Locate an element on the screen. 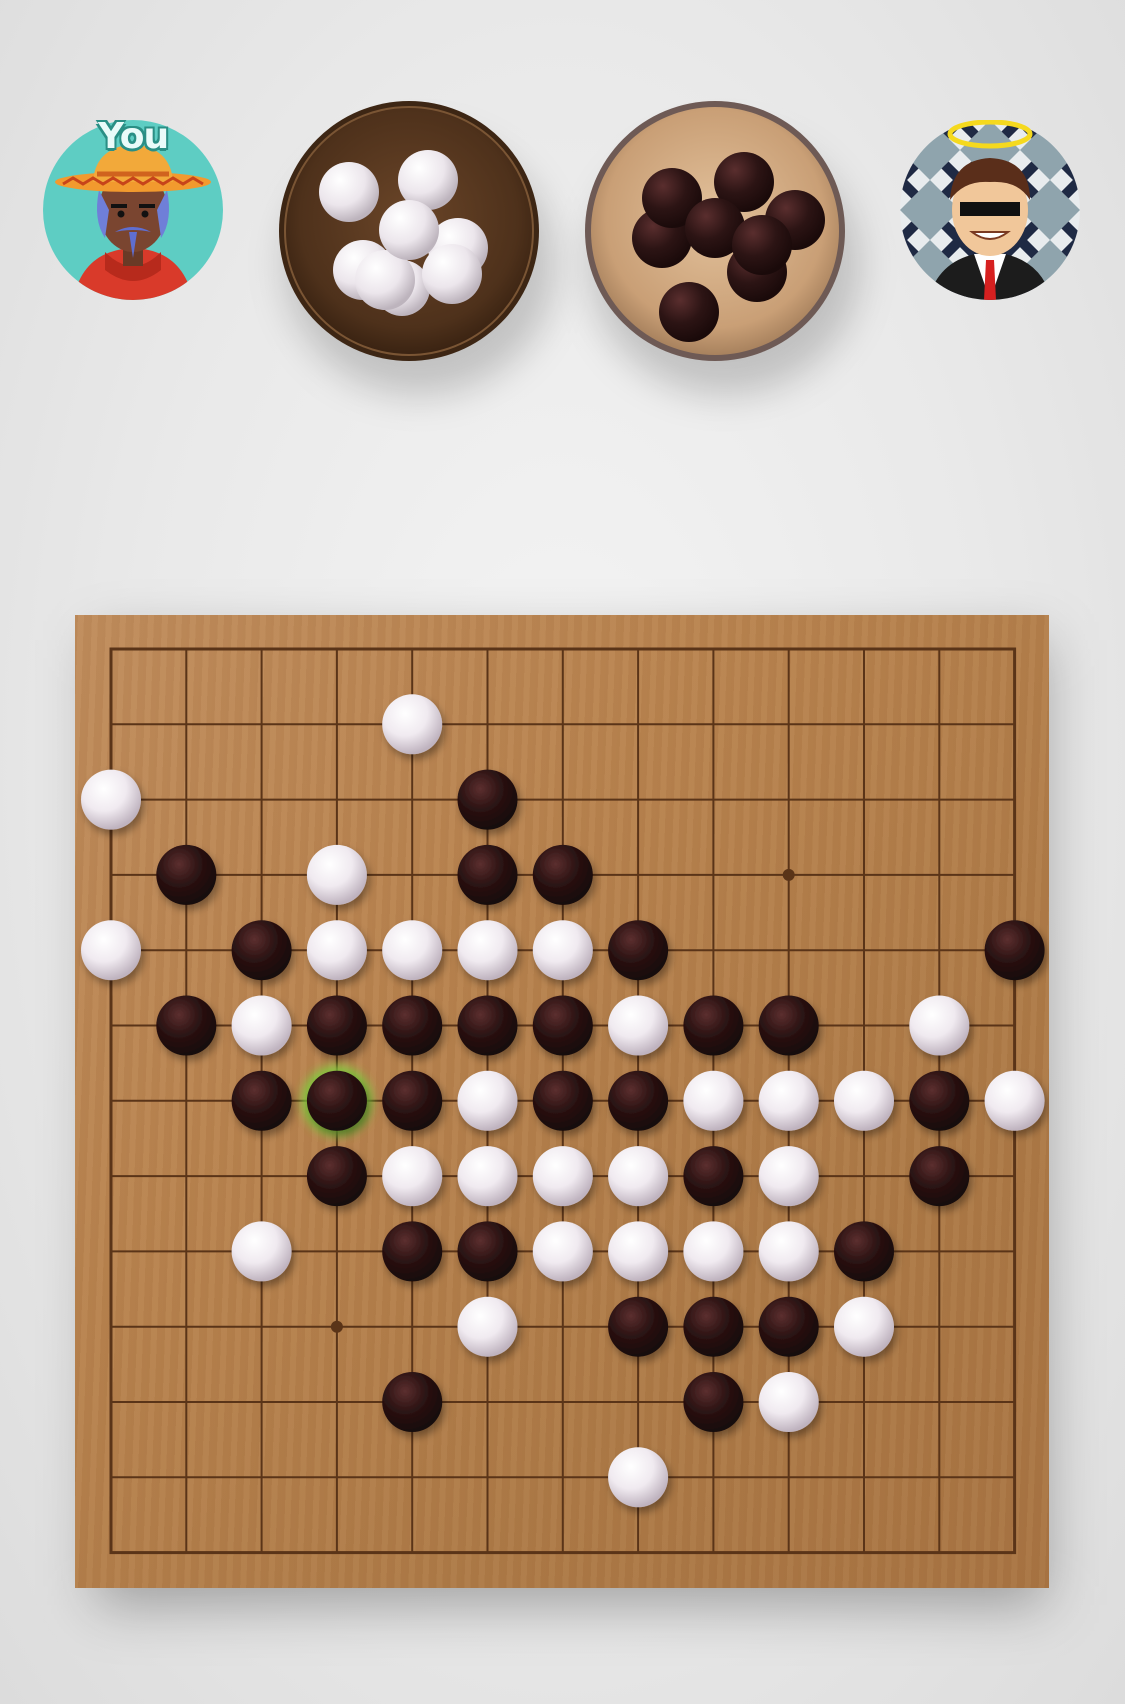 The image size is (1125, 1704). angel-sunglasses-man-avatar-icon is located at coordinates (990, 210).